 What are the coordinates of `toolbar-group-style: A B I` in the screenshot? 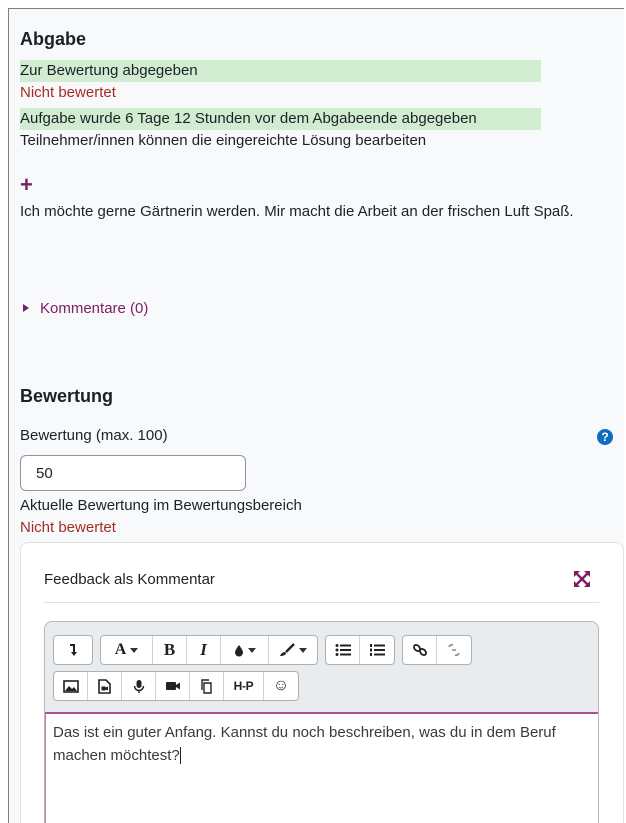 It's located at (209, 650).